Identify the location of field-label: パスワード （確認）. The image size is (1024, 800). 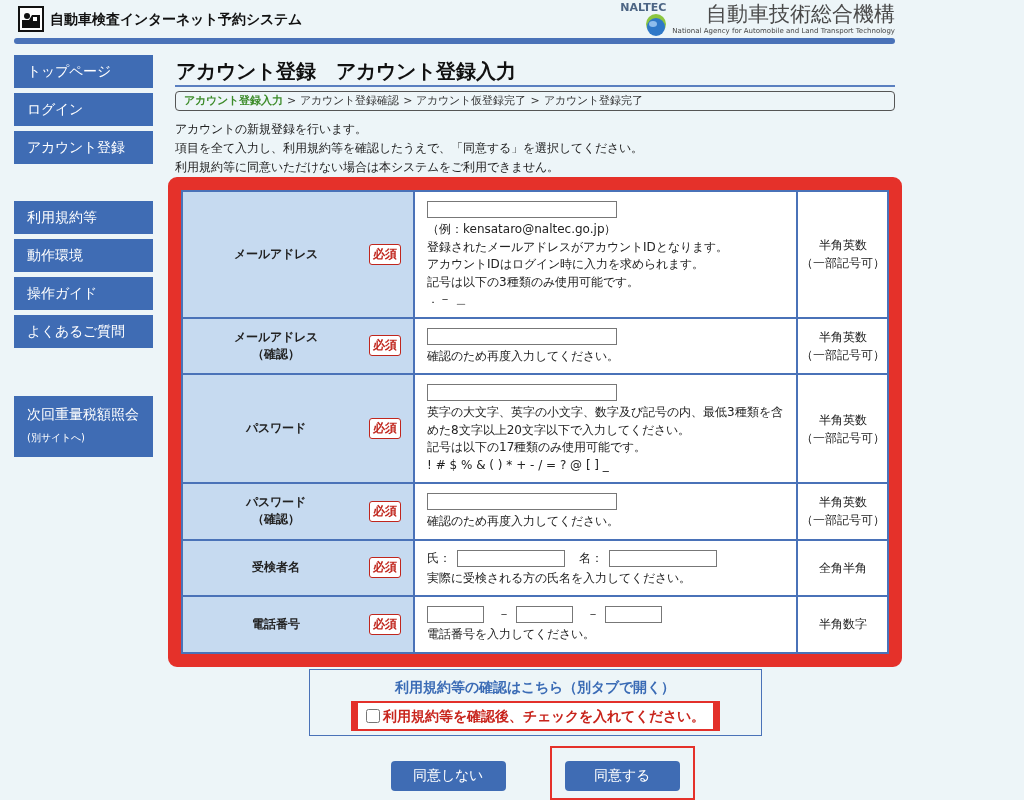
(276, 511).